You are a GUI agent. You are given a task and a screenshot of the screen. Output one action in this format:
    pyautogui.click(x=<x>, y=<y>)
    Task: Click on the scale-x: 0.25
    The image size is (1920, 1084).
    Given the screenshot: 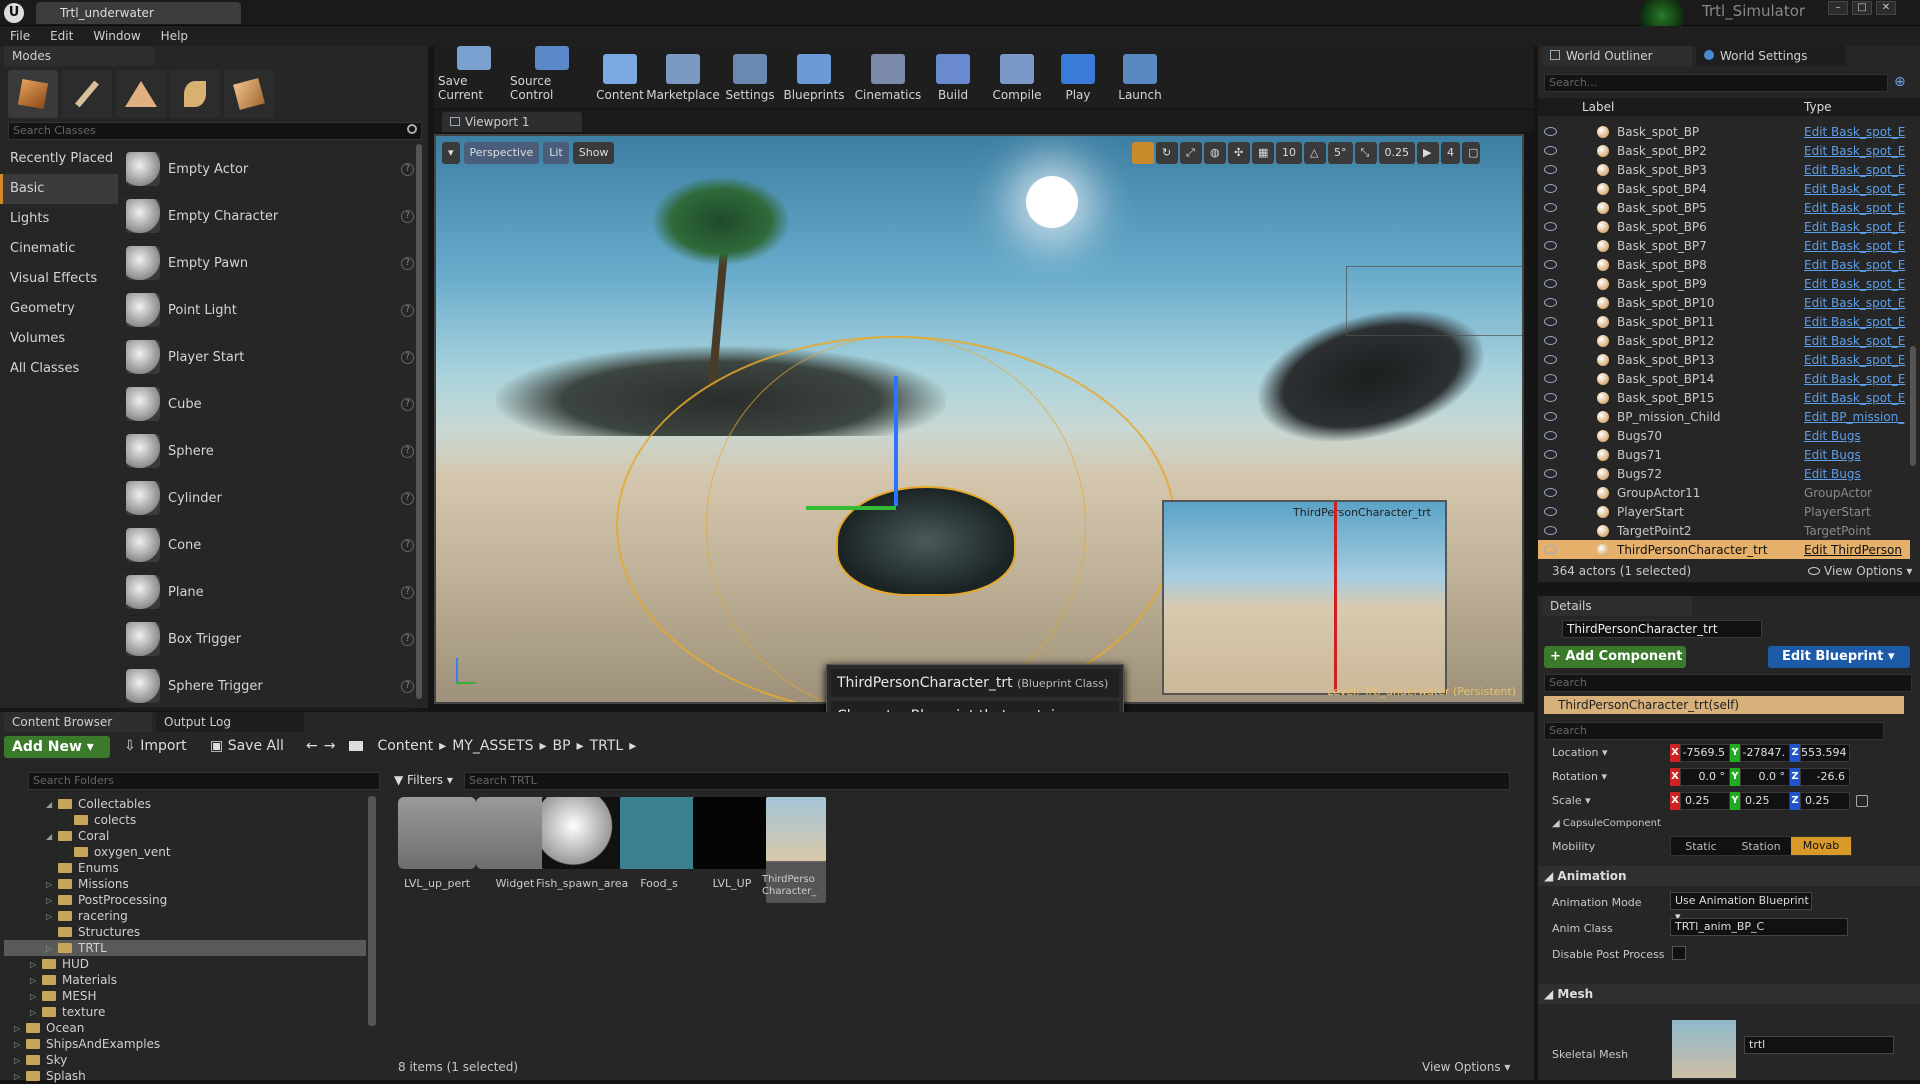 What is the action you would take?
    pyautogui.click(x=1705, y=801)
    